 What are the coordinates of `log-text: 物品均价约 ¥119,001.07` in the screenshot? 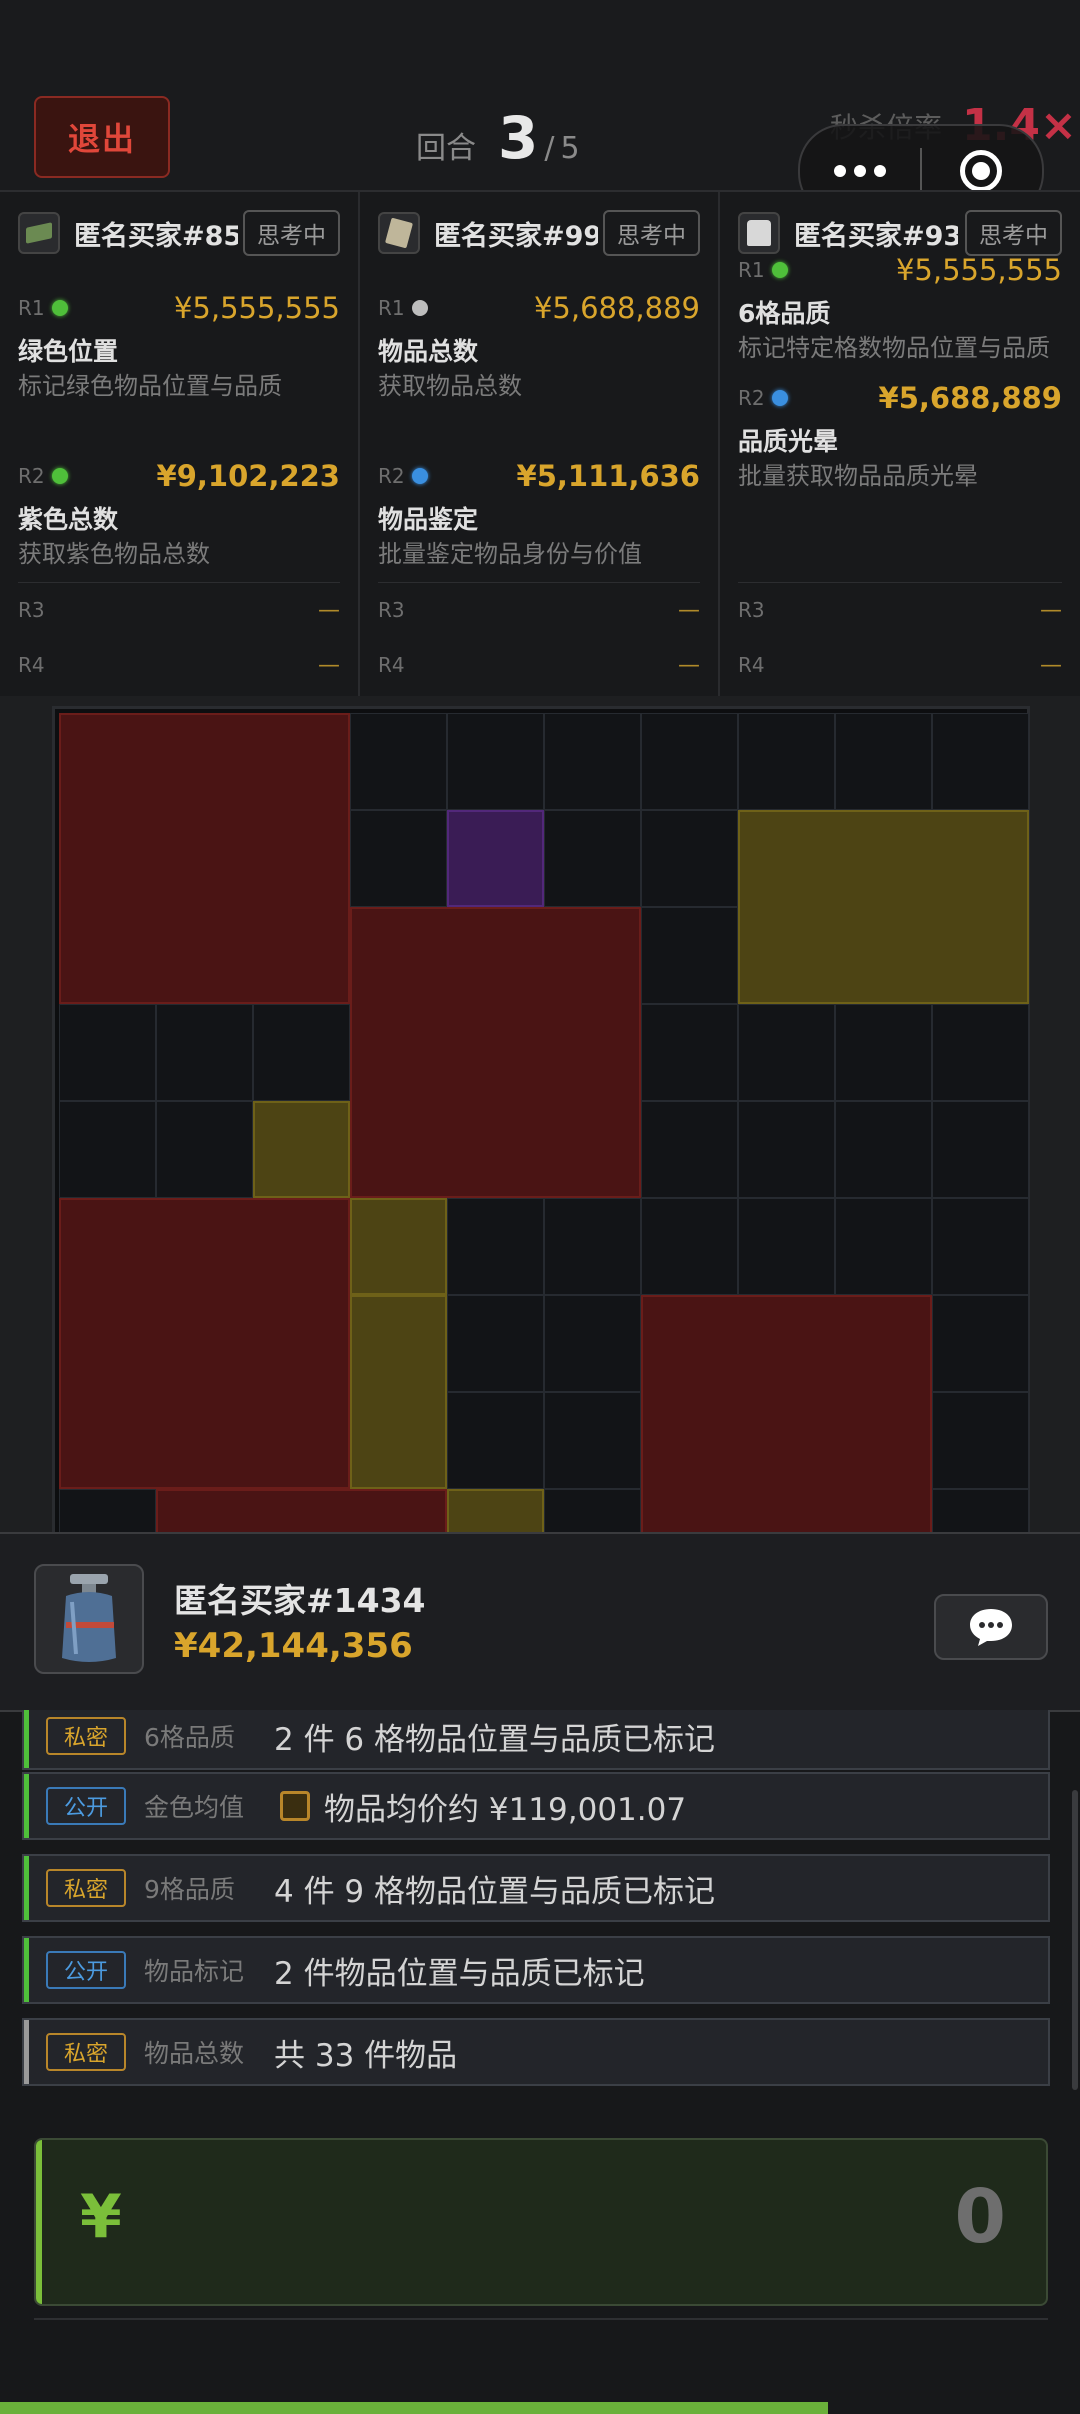 It's located at (505, 1809).